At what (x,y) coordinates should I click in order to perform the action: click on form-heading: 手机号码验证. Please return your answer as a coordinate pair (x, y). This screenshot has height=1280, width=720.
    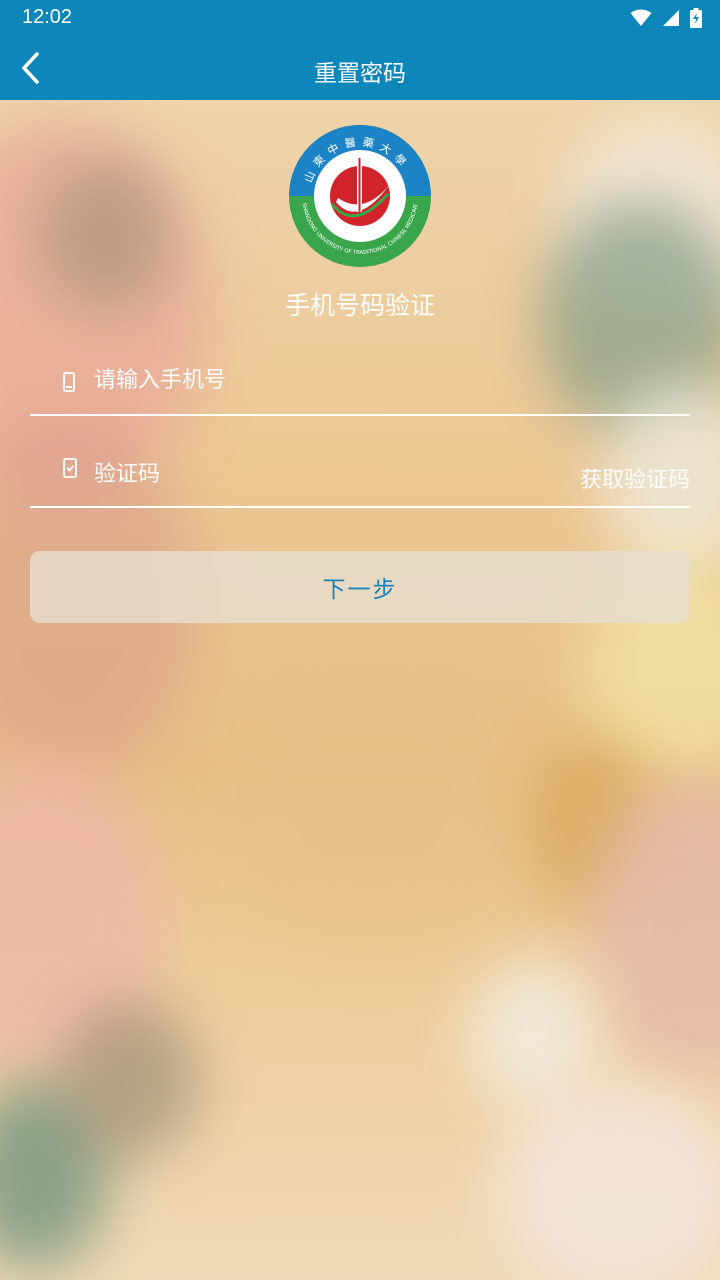
    Looking at the image, I should click on (359, 305).